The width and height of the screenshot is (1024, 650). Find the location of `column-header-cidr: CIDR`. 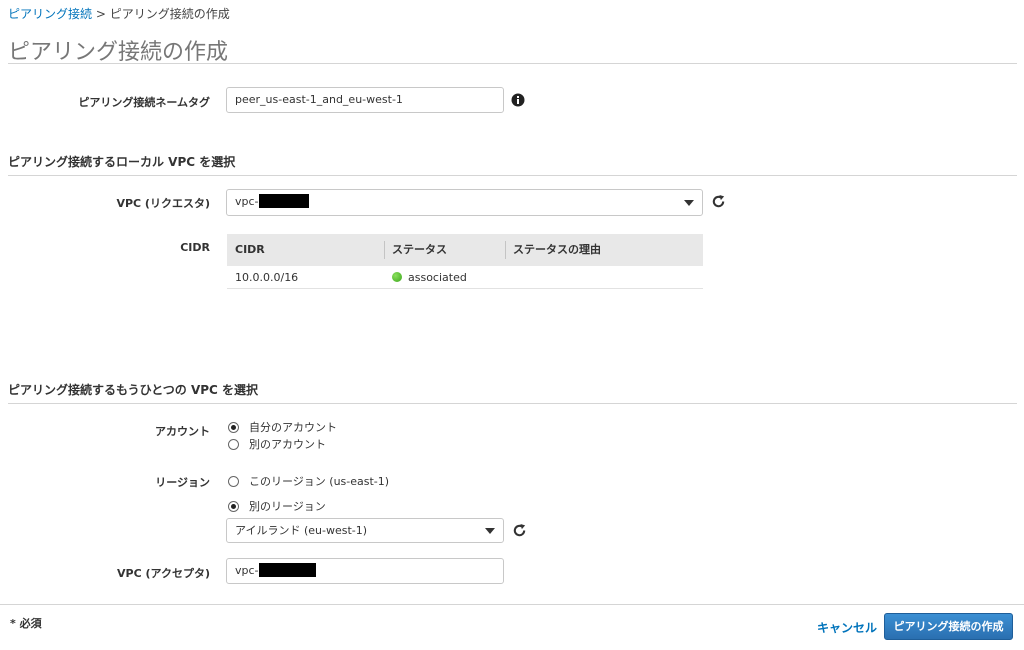

column-header-cidr: CIDR is located at coordinates (250, 249).